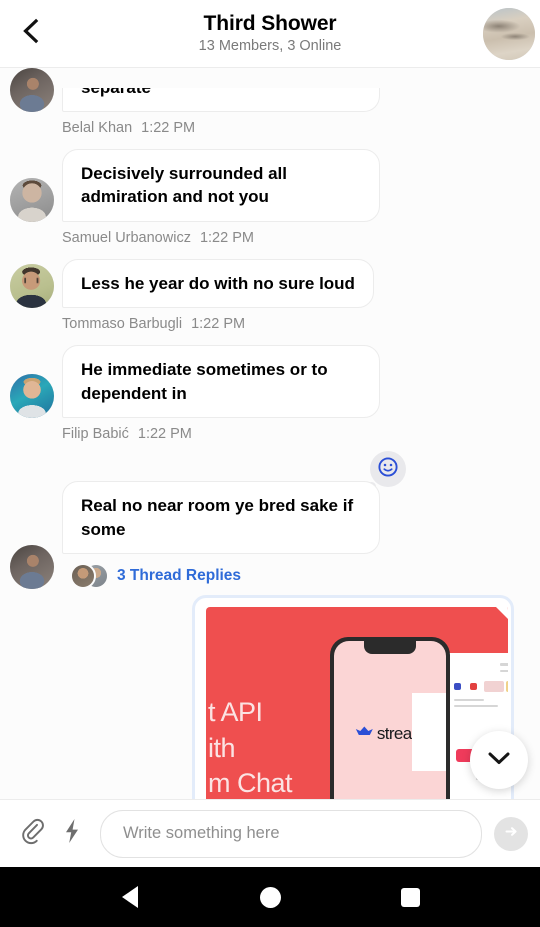 This screenshot has height=927, width=540. I want to click on chevron-left-icon, so click(31, 33).